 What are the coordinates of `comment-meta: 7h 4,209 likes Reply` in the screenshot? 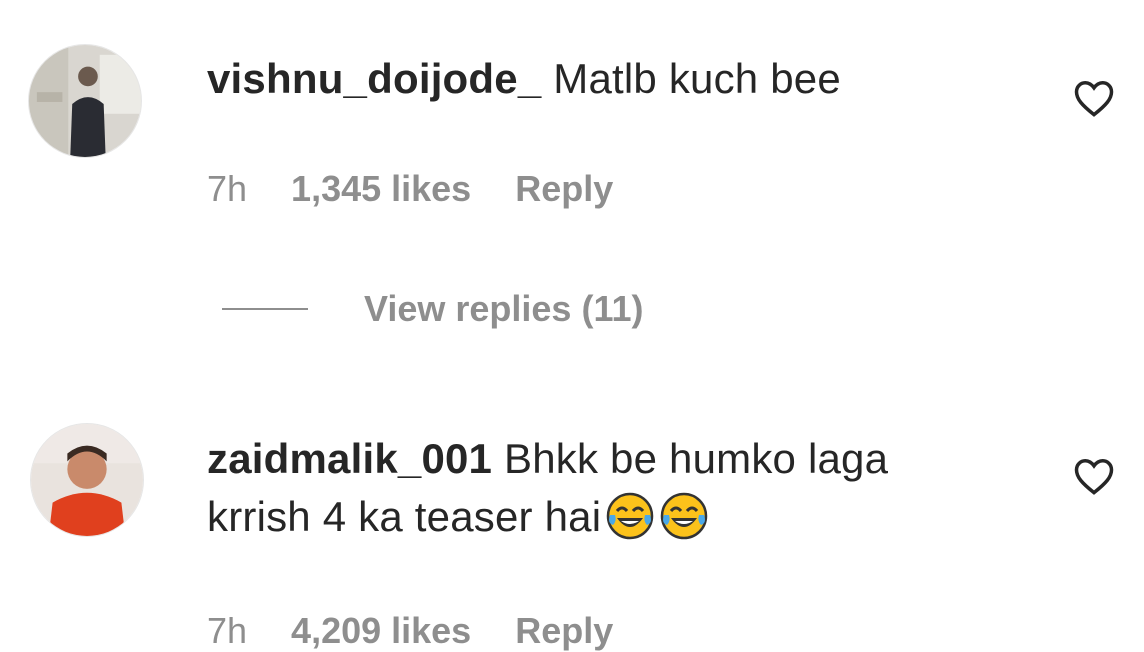 It's located at (410, 631).